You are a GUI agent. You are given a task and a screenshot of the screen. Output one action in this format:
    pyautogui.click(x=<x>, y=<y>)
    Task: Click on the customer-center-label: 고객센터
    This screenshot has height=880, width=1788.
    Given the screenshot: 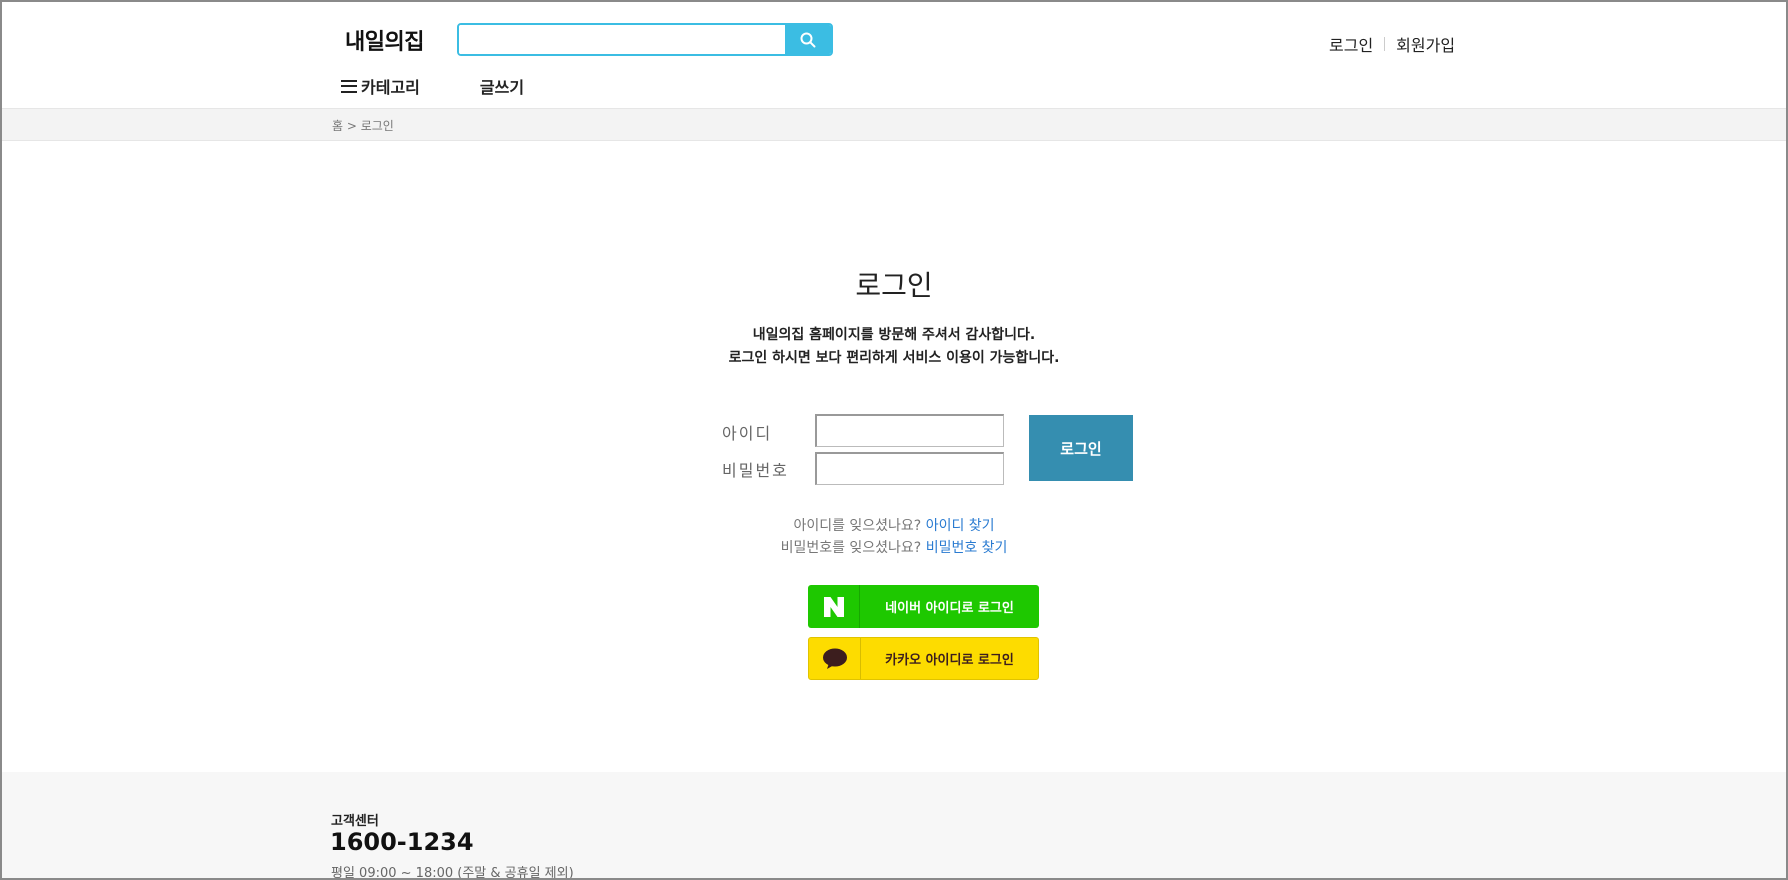 What is the action you would take?
    pyautogui.click(x=355, y=821)
    